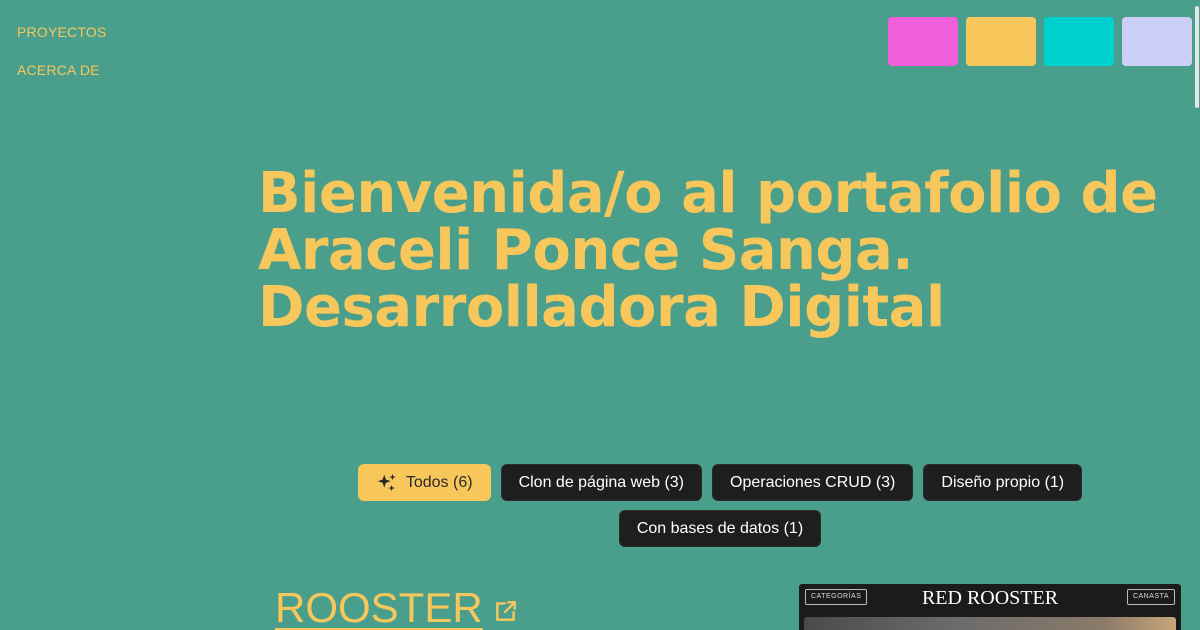  What do you see at coordinates (1150, 597) in the screenshot?
I see `preview-basket-button: CANASTA` at bounding box center [1150, 597].